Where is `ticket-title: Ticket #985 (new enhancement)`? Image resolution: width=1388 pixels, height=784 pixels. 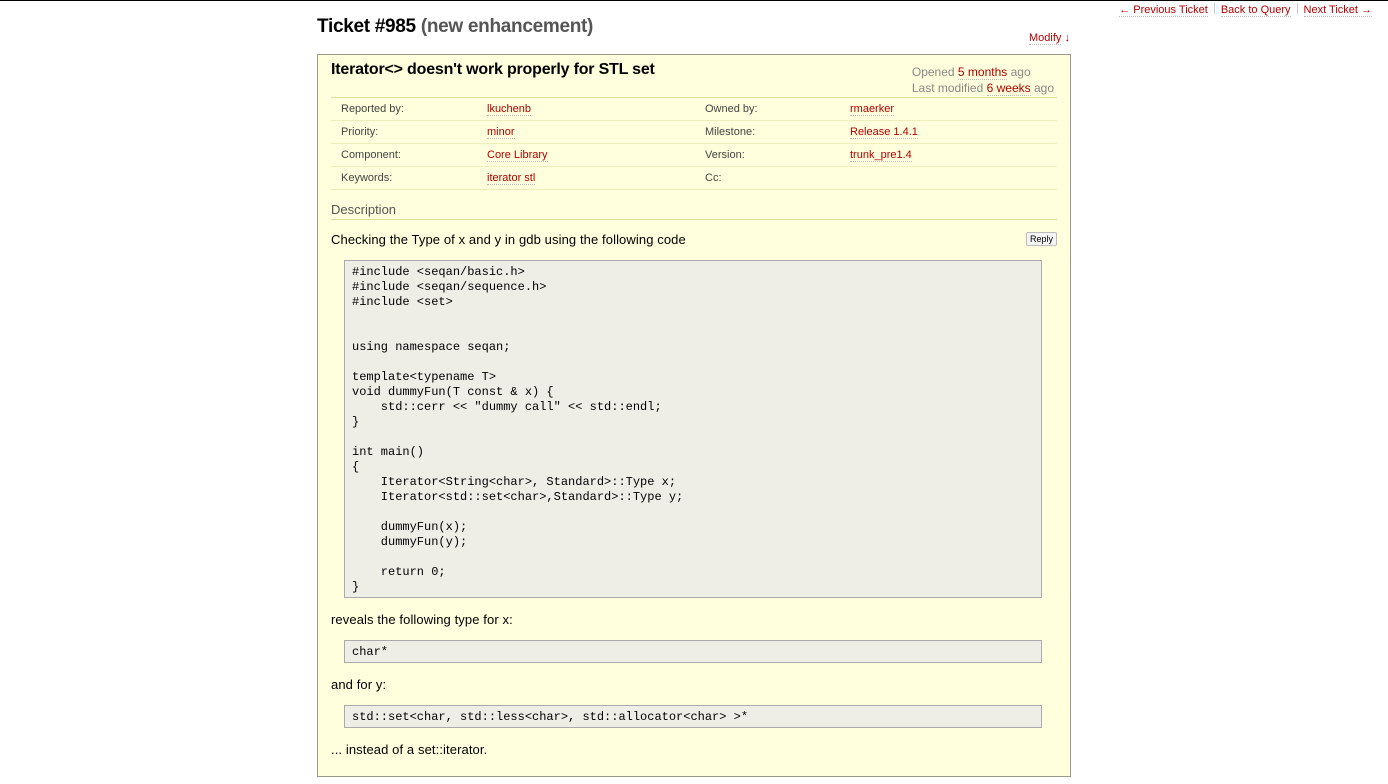 ticket-title: Ticket #985 (new enhancement) is located at coordinates (455, 27).